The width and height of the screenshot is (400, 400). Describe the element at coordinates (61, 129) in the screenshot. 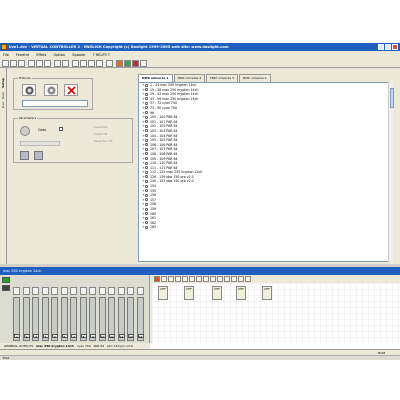

I see `code-checkbox` at that location.